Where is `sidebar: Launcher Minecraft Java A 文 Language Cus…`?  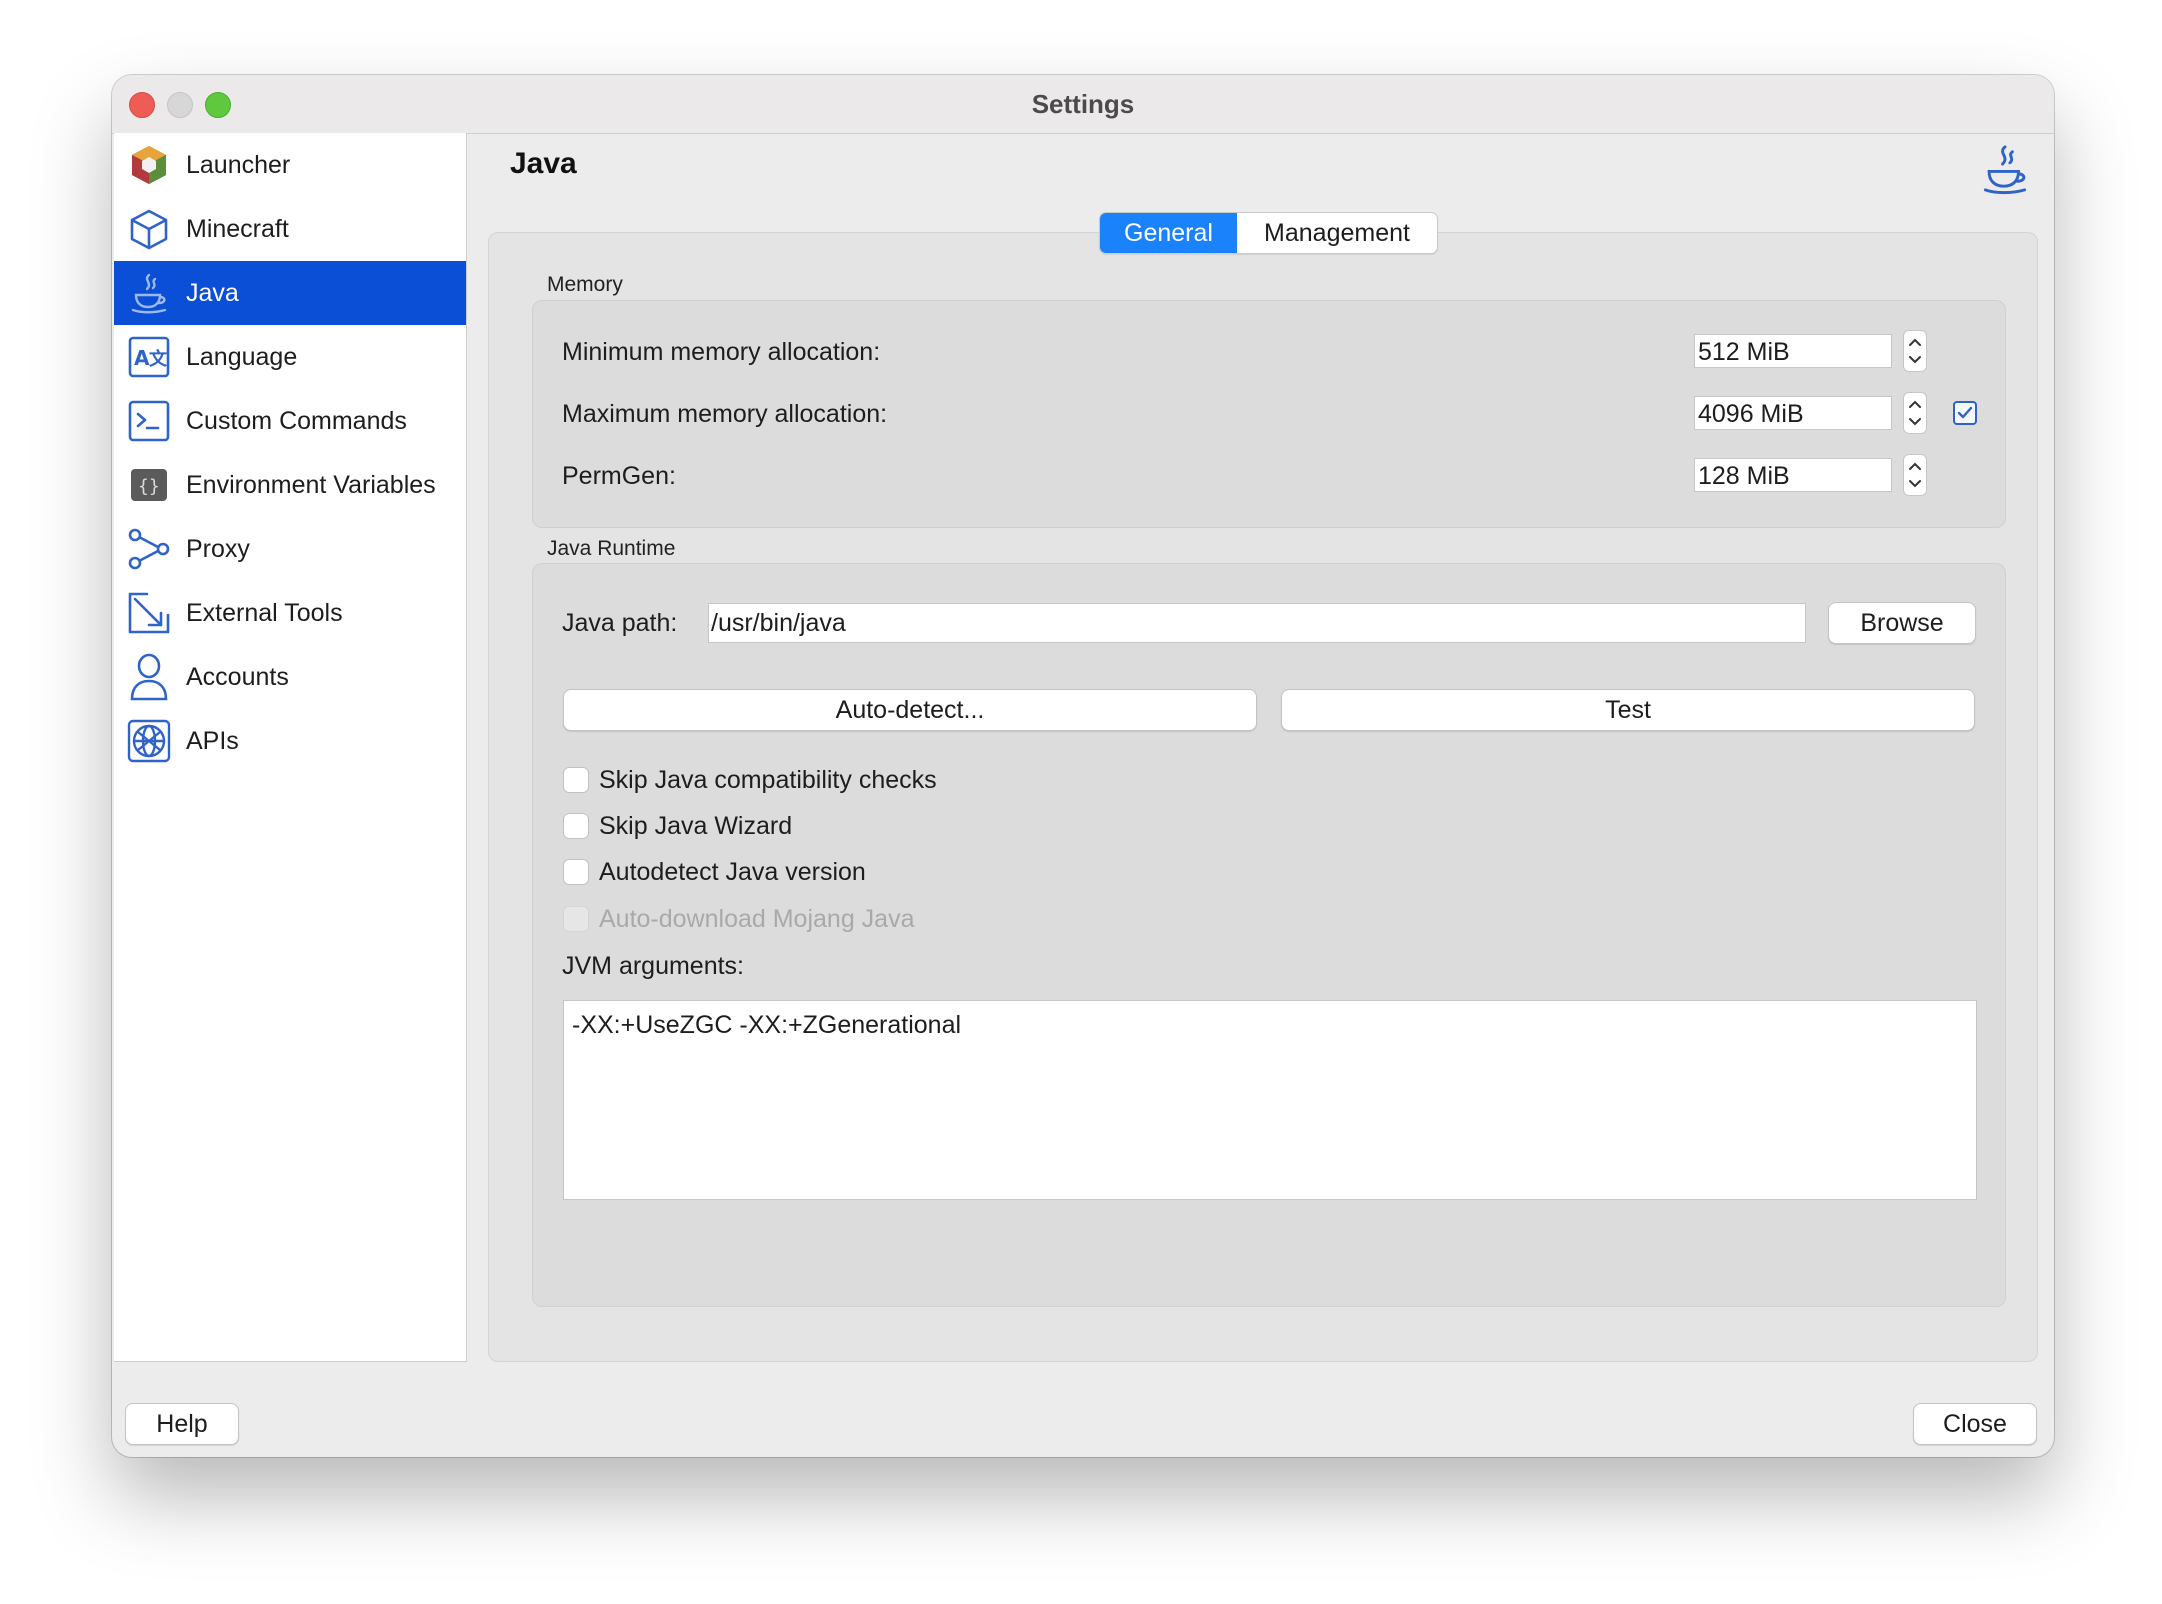
sidebar: Launcher Minecraft Java A 文 Language Cus… is located at coordinates (290, 747).